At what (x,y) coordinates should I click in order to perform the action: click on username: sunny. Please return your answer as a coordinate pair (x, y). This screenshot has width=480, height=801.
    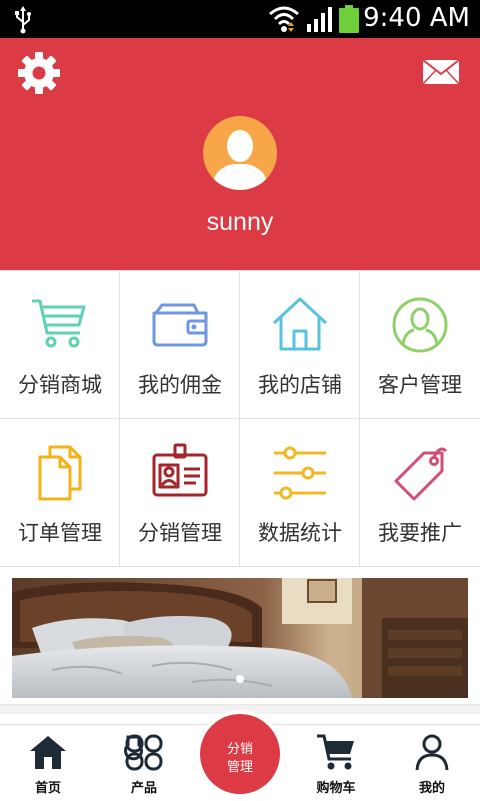
    Looking at the image, I should click on (240, 222).